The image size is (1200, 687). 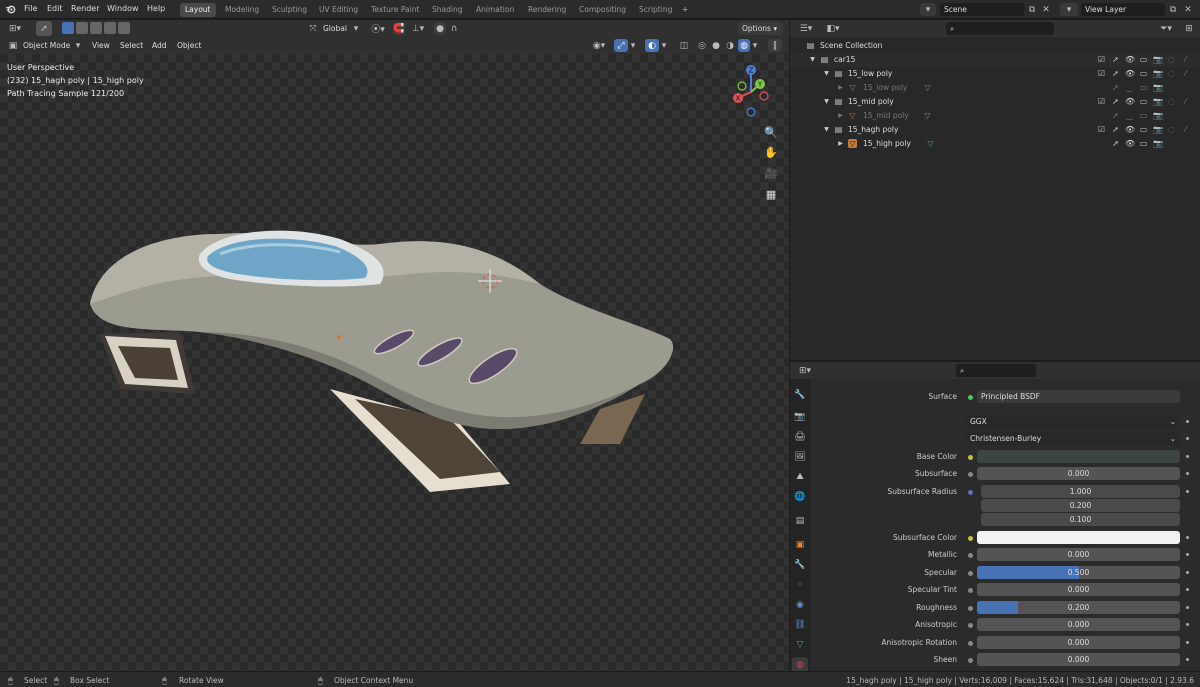 I want to click on pause-render-icon: ‖, so click(x=775, y=45).